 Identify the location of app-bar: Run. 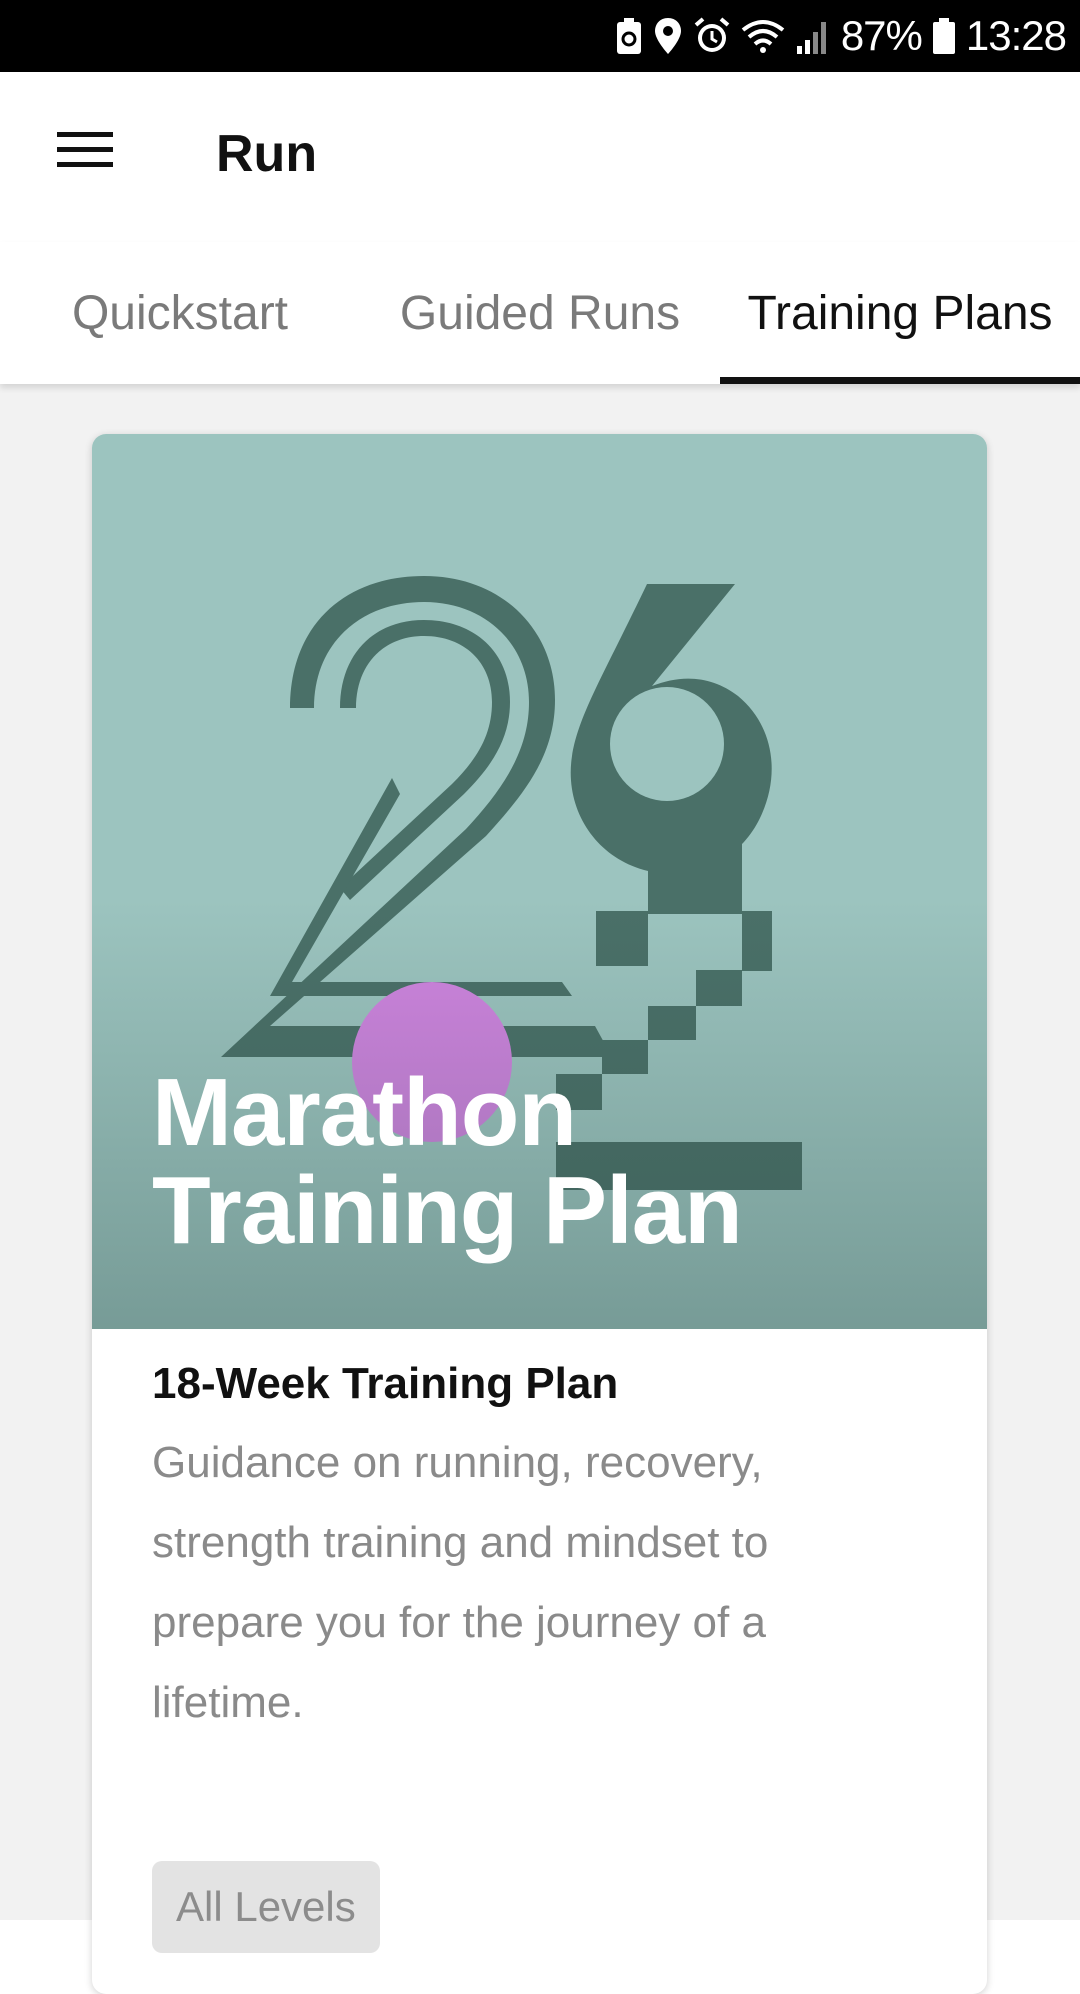
(540, 157).